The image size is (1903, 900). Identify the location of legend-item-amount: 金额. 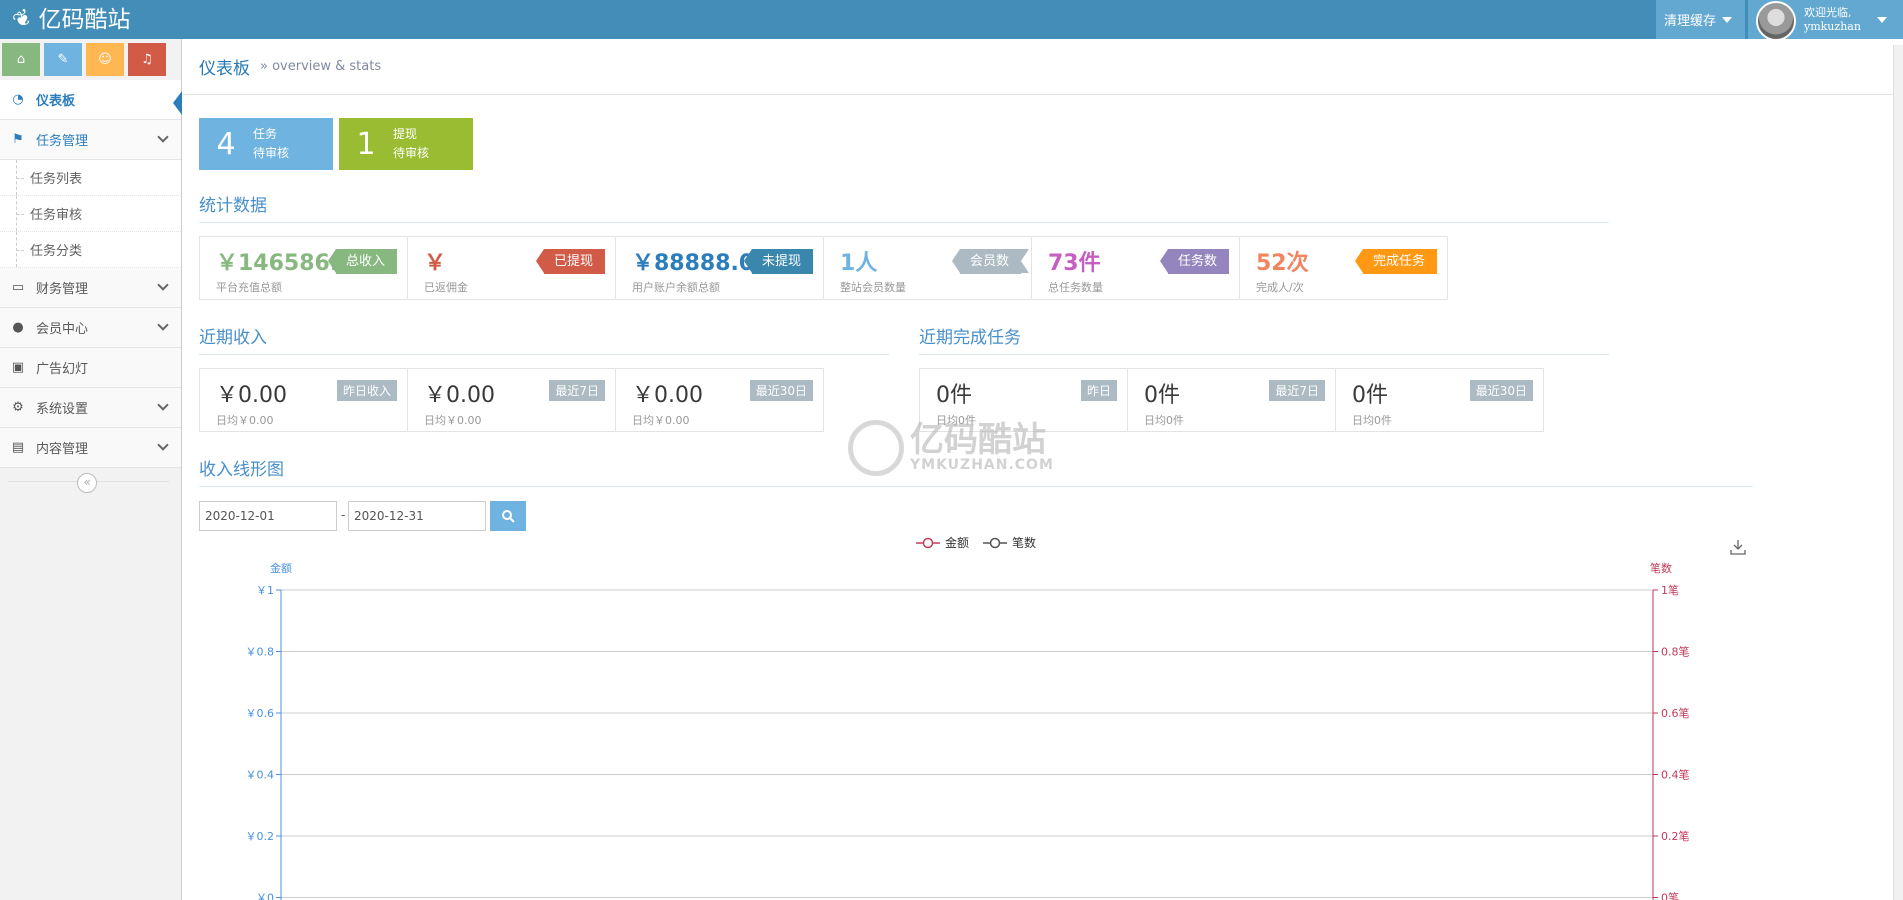
(942, 542).